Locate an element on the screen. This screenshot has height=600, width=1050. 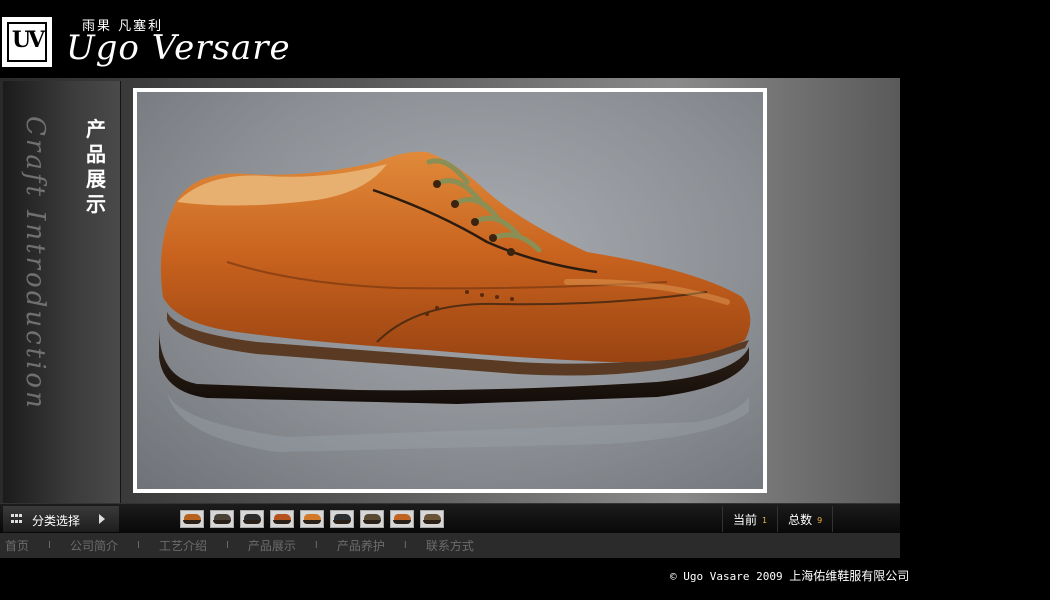
category-select-button: 分类选择 is located at coordinates (61, 519).